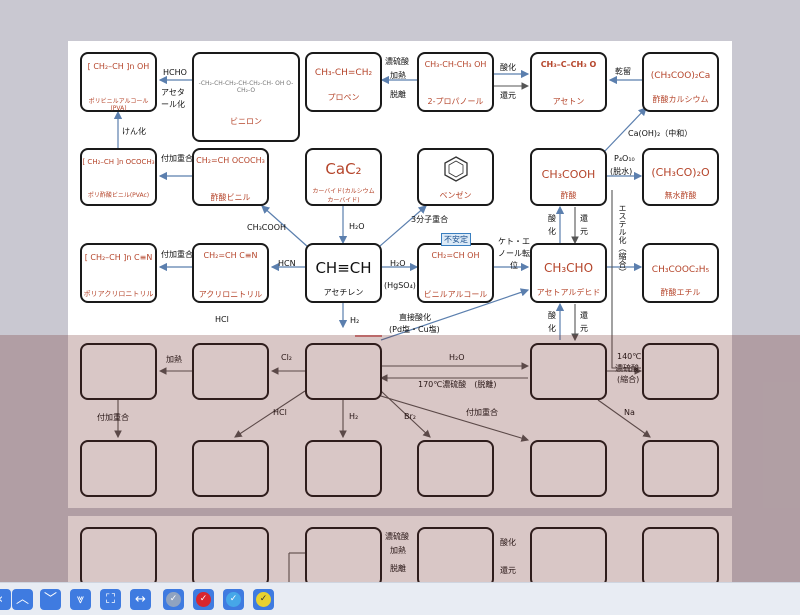  I want to click on node-acetylene: CH≡CH アセチレン, so click(343, 273).